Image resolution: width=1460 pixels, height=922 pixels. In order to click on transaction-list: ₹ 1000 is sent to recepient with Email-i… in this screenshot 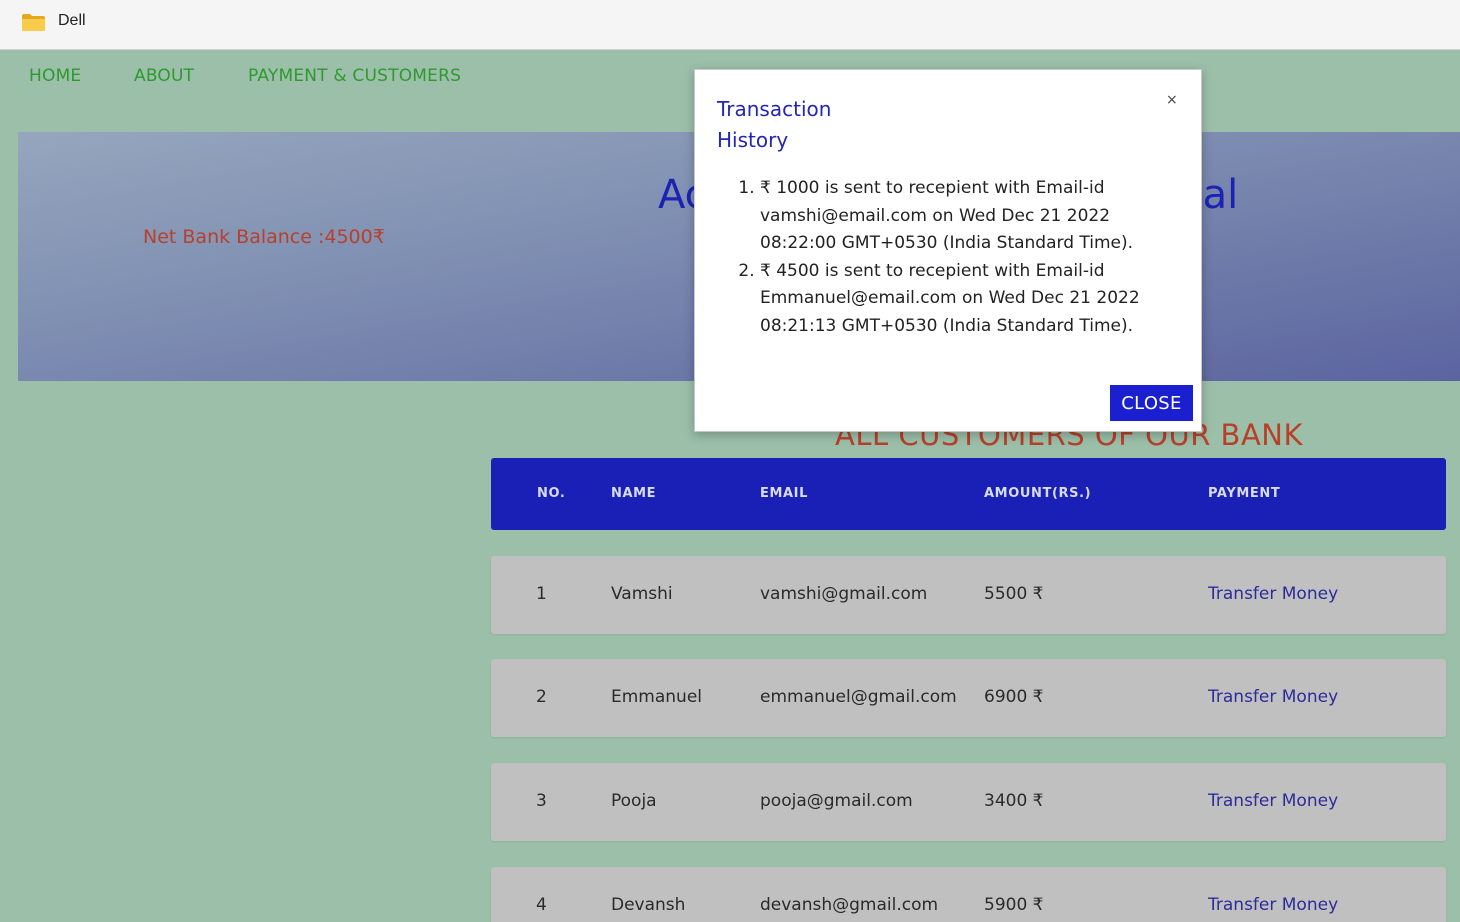, I will do `click(970, 257)`.